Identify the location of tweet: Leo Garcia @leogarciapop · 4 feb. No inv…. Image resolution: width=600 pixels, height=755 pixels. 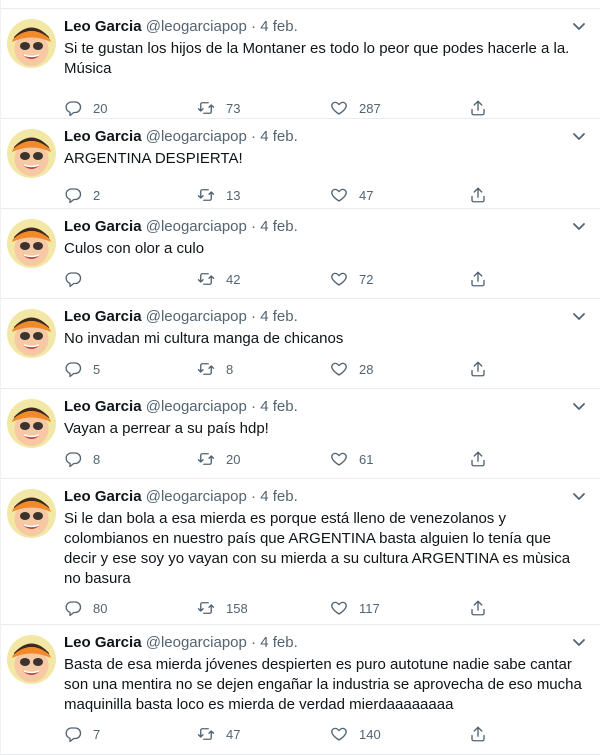
(300, 344).